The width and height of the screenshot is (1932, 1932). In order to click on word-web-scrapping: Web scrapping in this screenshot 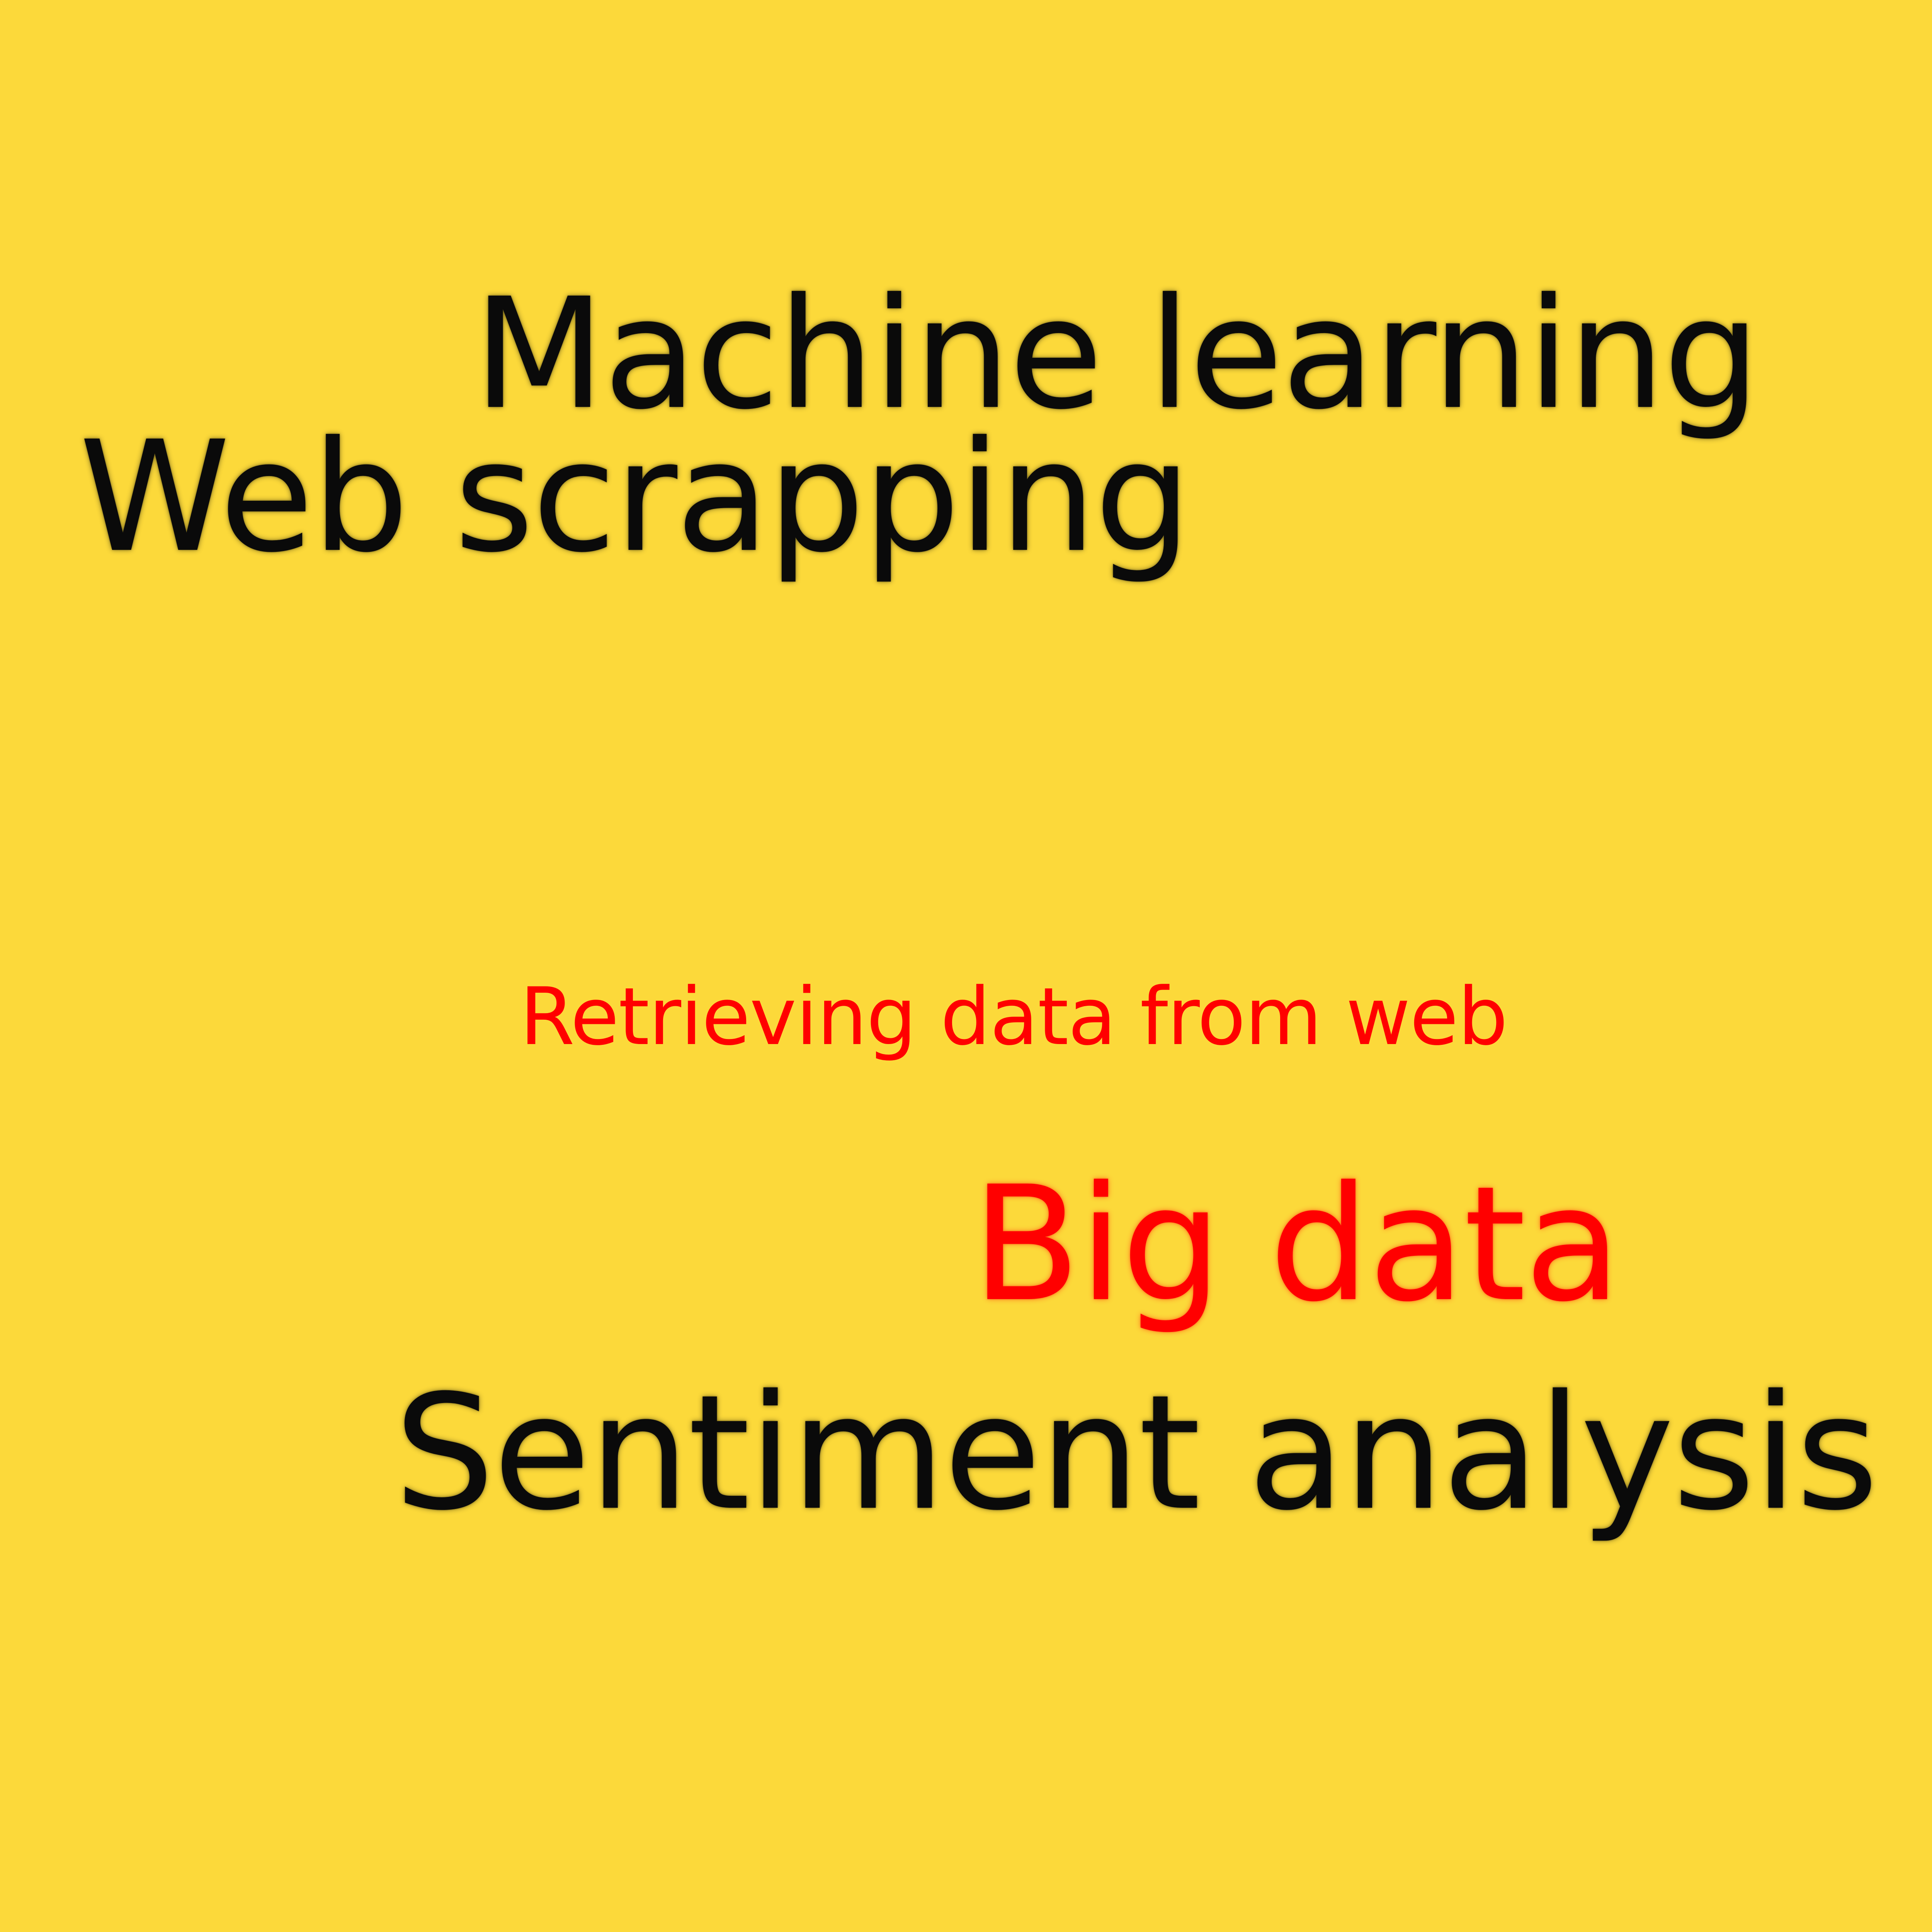, I will do `click(635, 497)`.